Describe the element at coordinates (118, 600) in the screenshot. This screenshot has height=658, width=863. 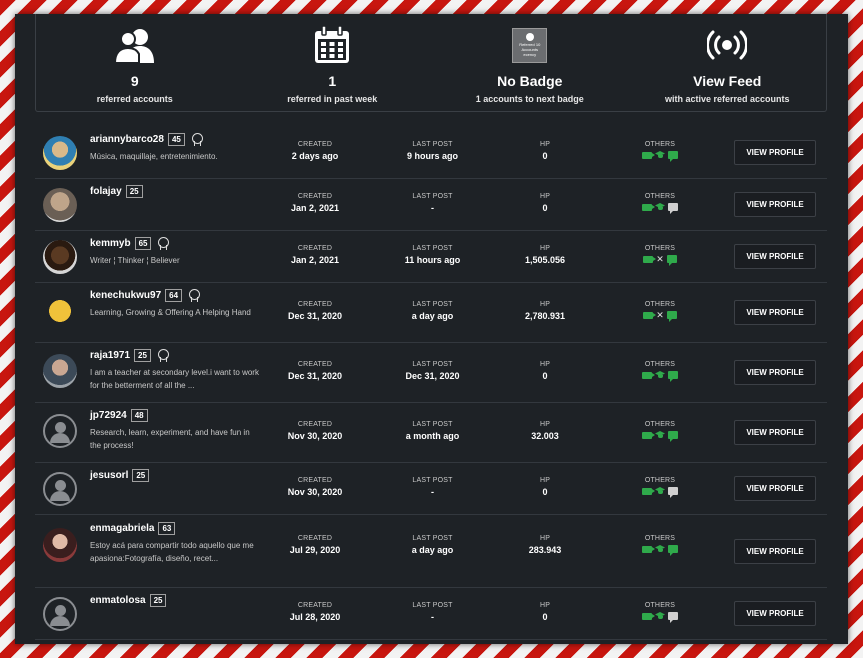
I see `username-link: enmatolosa` at that location.